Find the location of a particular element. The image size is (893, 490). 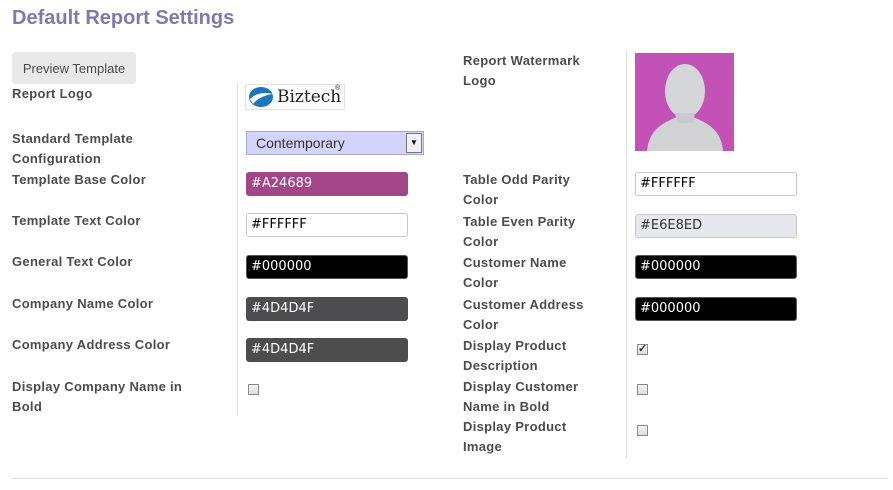

bold-company-checkbox is located at coordinates (253, 389).